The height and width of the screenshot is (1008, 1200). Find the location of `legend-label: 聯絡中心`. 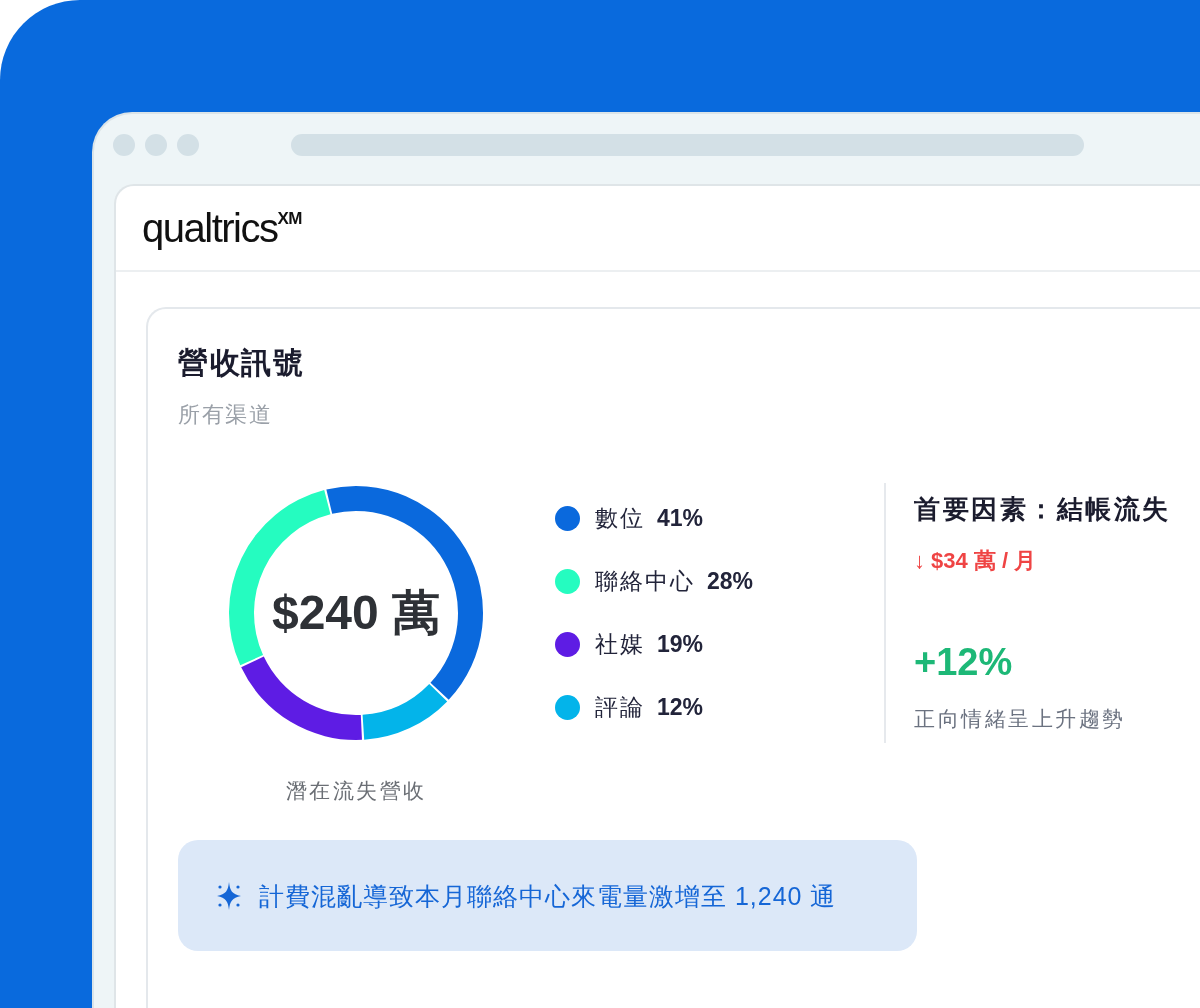

legend-label: 聯絡中心 is located at coordinates (645, 581).